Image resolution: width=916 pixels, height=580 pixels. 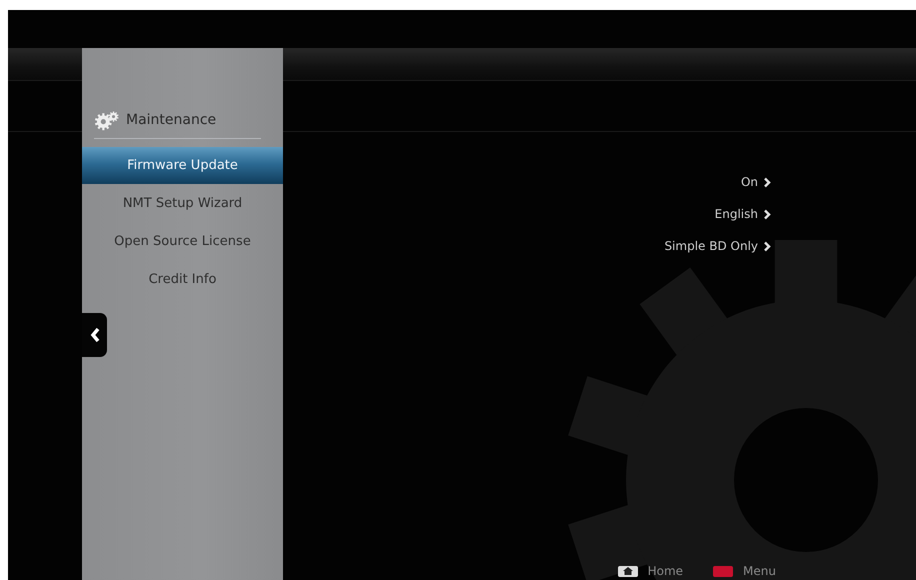 I want to click on setting-value: English, so click(x=736, y=214).